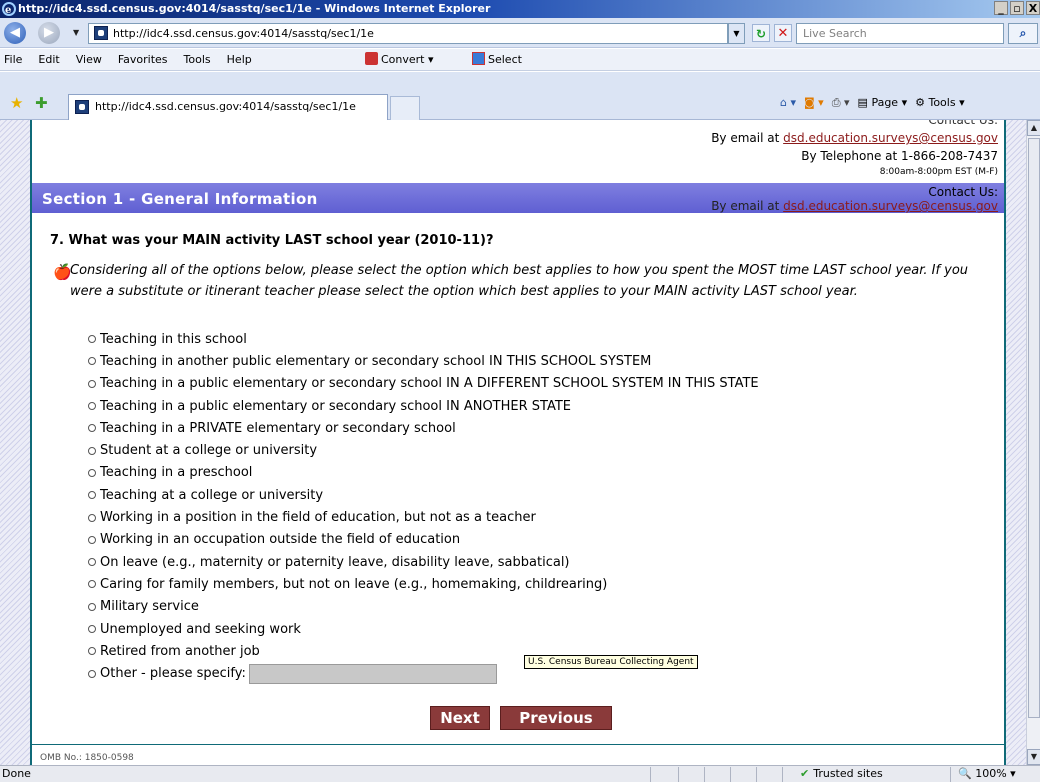 The width and height of the screenshot is (1040, 782). I want to click on menu-favorites: Favorites, so click(143, 59).